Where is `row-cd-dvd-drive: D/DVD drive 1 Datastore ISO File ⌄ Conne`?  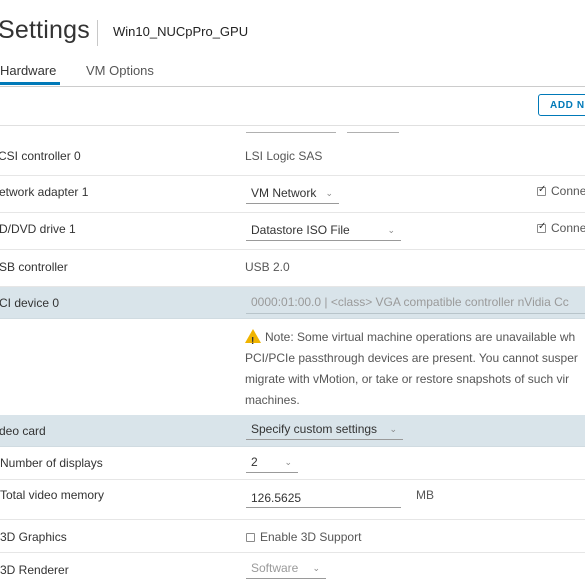
row-cd-dvd-drive: D/DVD drive 1 Datastore ISO File ⌄ Conne is located at coordinates (292, 231).